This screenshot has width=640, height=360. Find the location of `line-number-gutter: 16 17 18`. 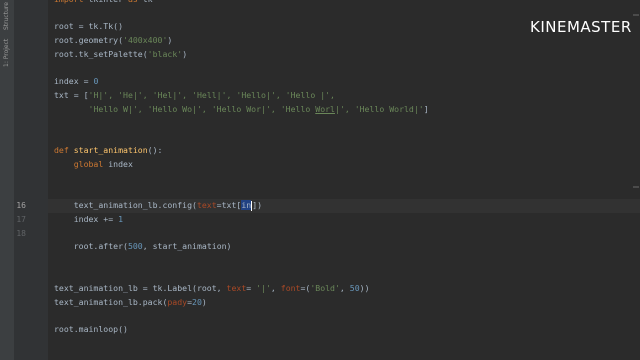

line-number-gutter: 16 17 18 is located at coordinates (31, 180).